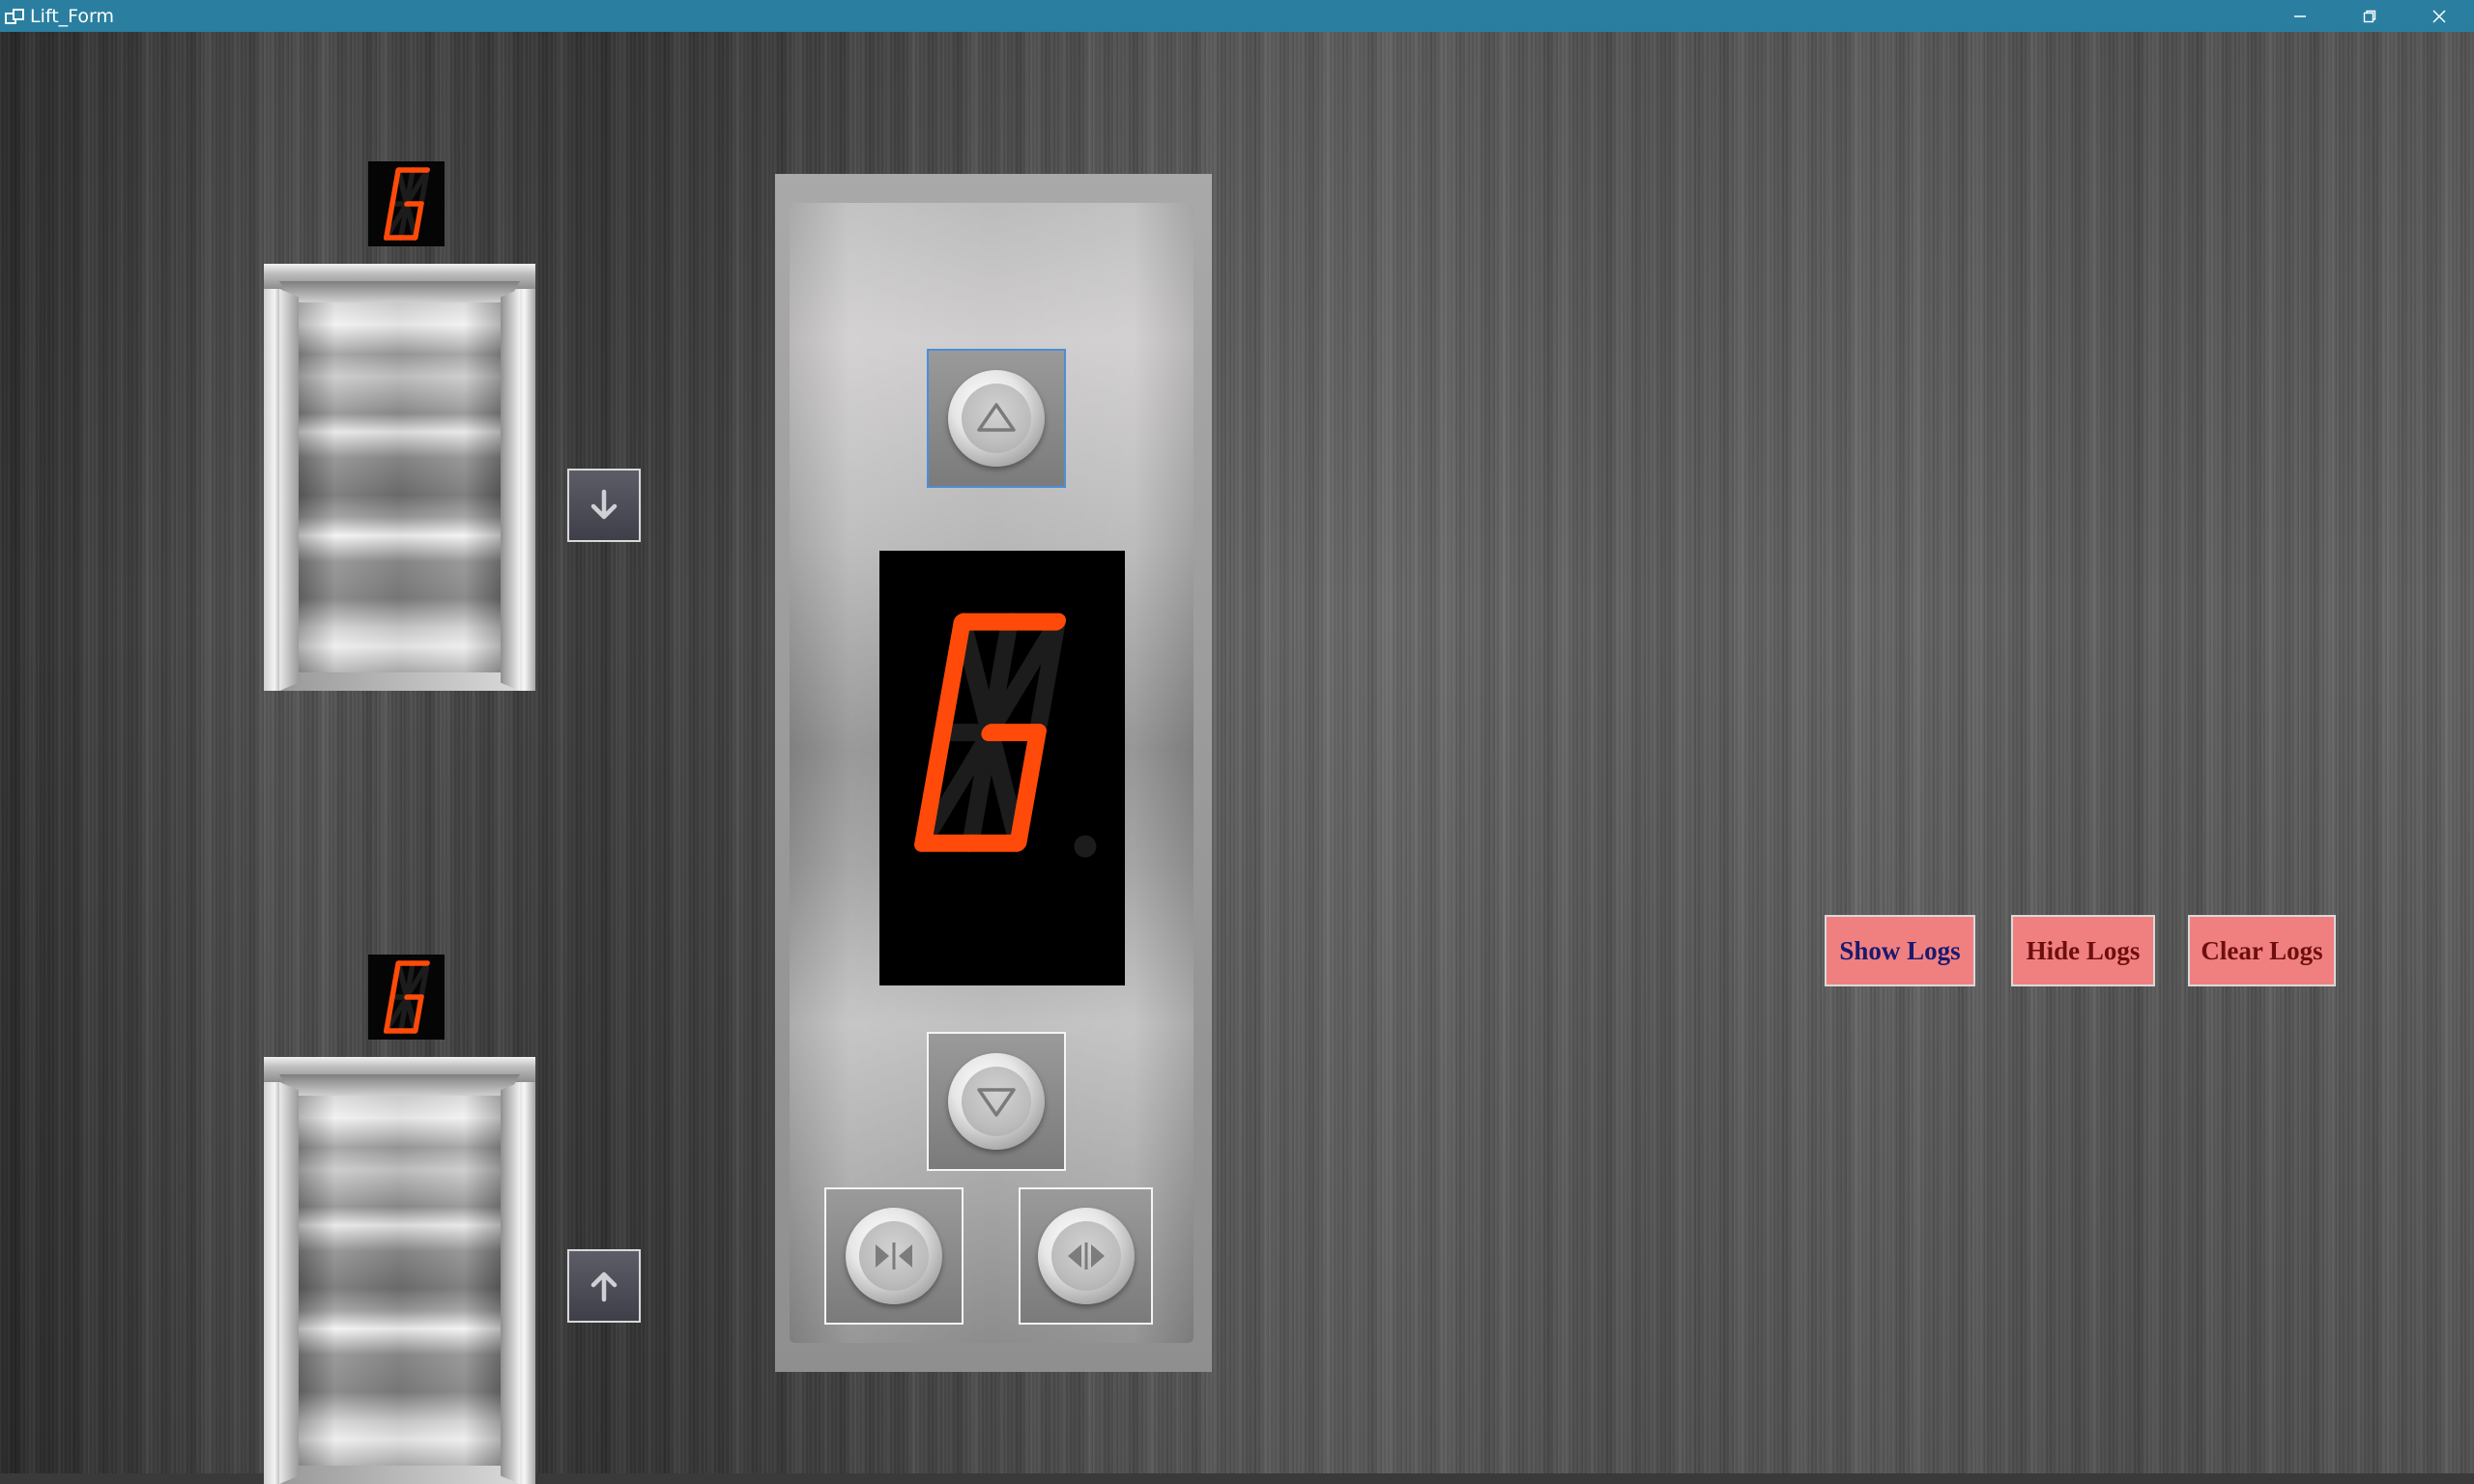  I want to click on open-door-icon, so click(1086, 1256).